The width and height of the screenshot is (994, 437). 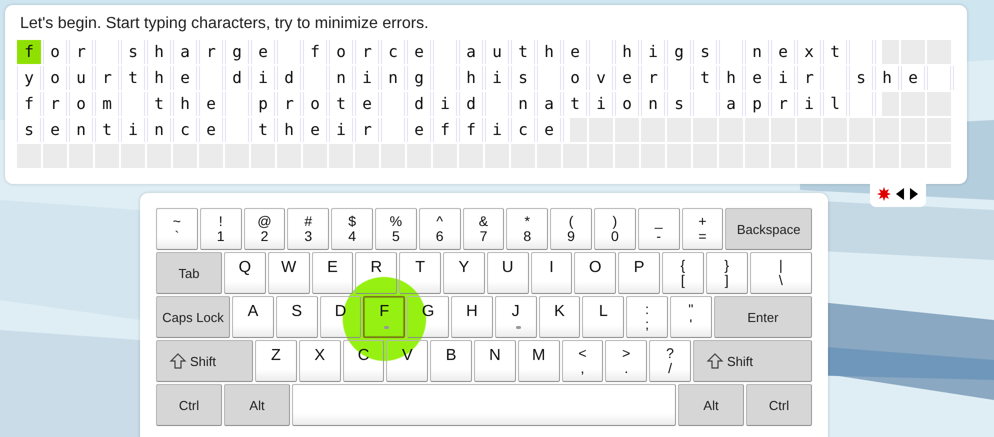 What do you see at coordinates (884, 194) in the screenshot?
I see `starburst-icon` at bounding box center [884, 194].